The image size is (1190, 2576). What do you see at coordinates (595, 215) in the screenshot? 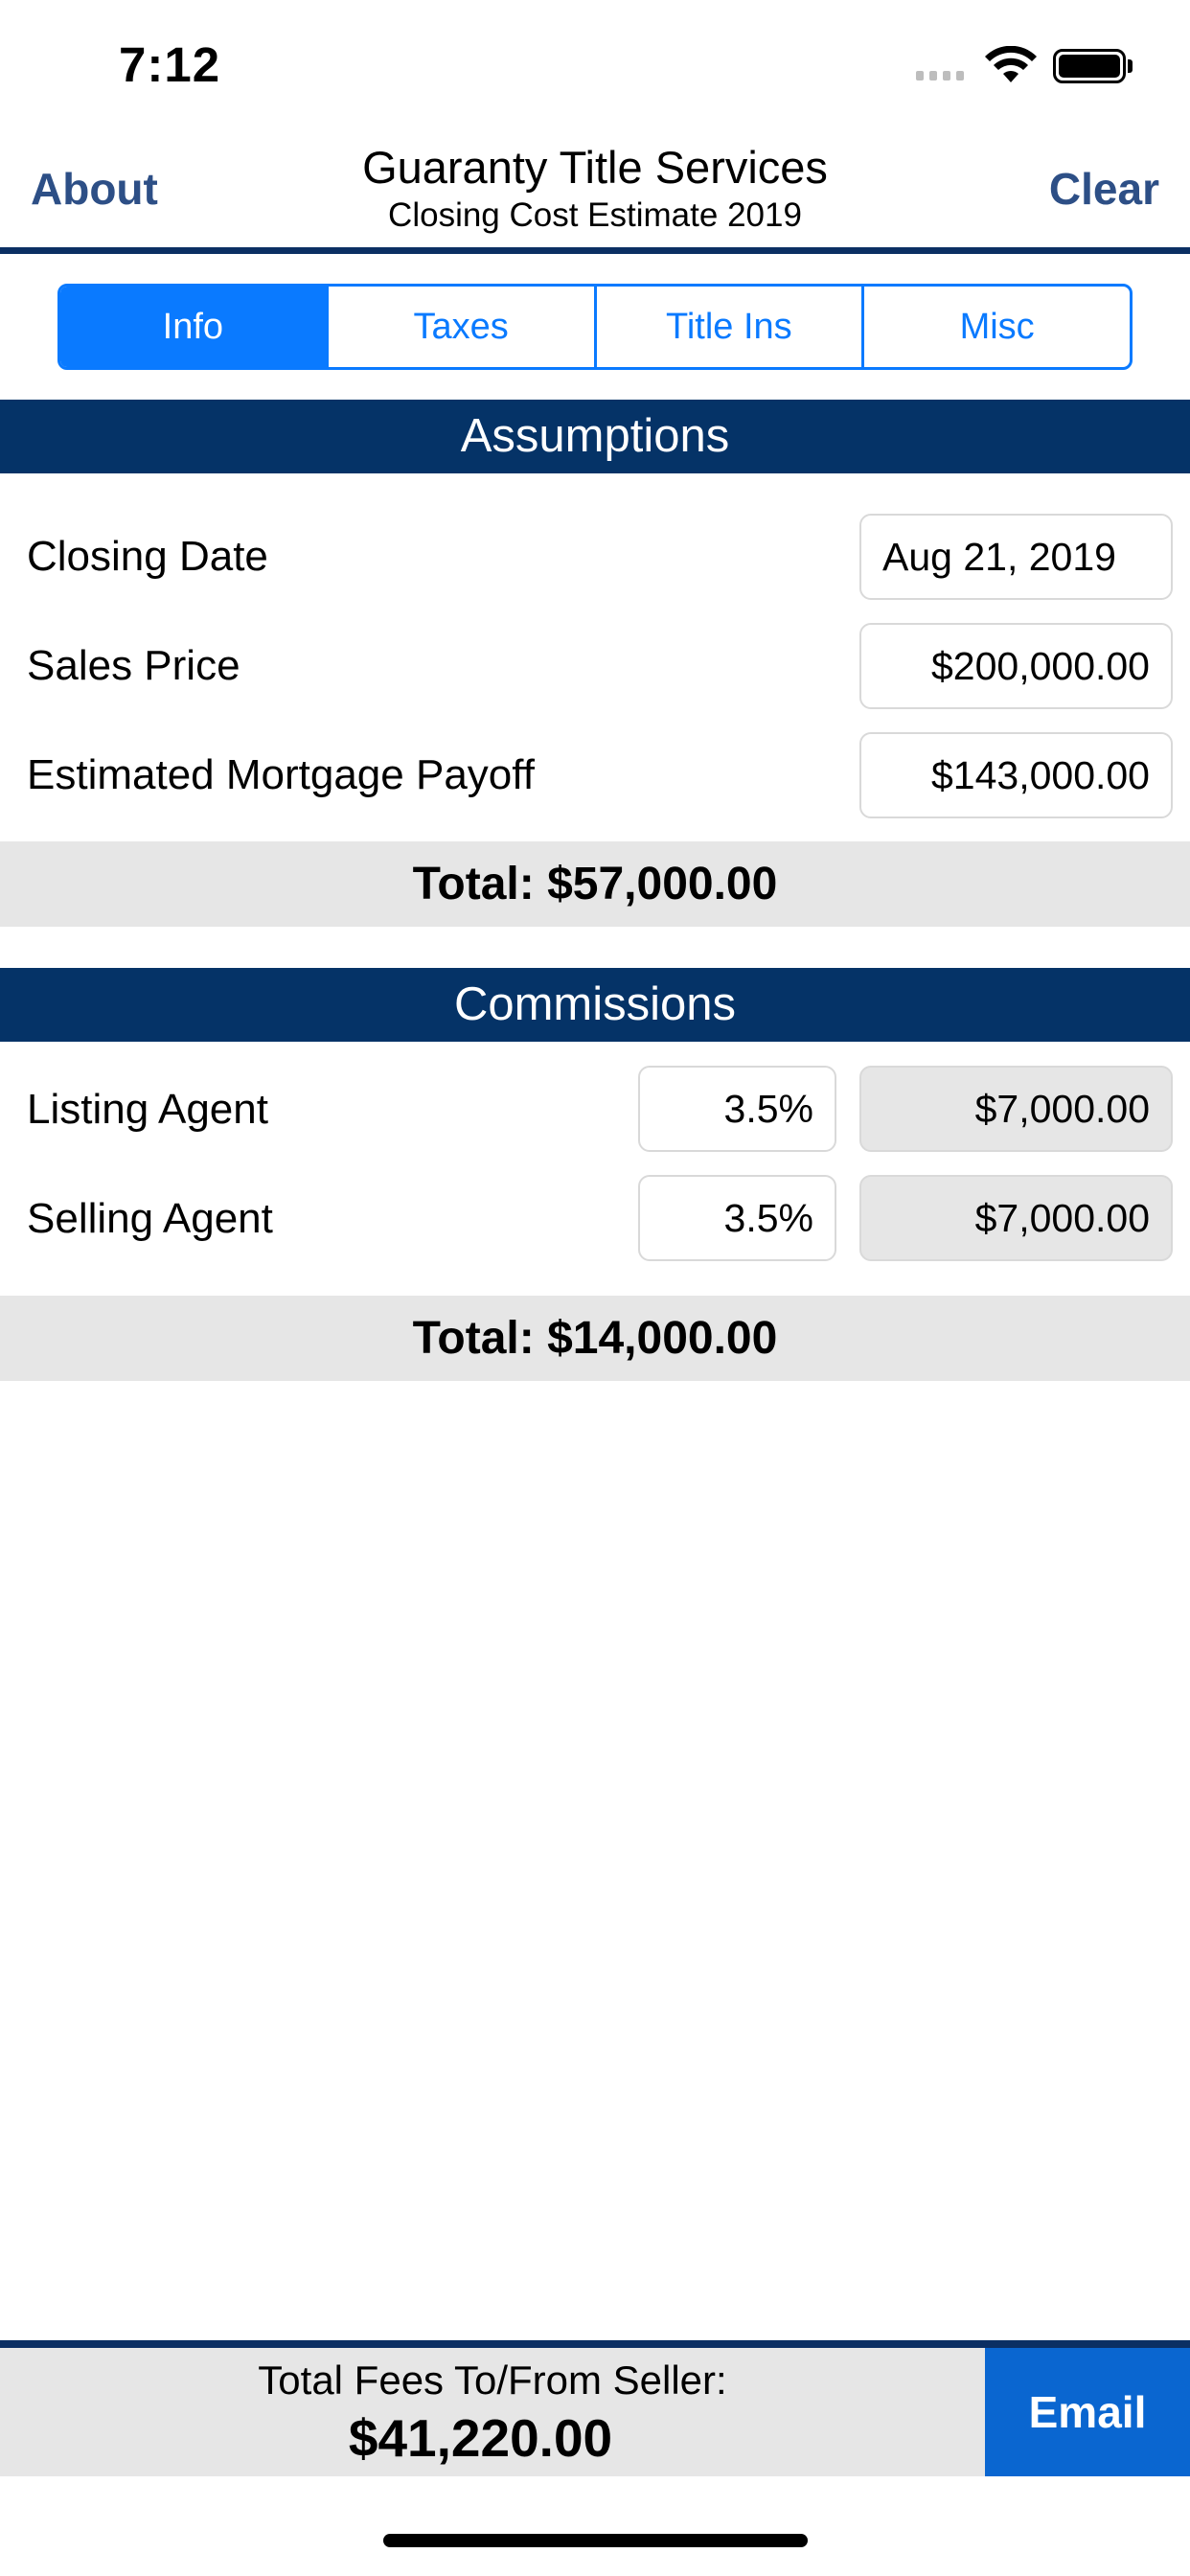
I see `nav-subtitle: Closing Cost Estimate 2019` at bounding box center [595, 215].